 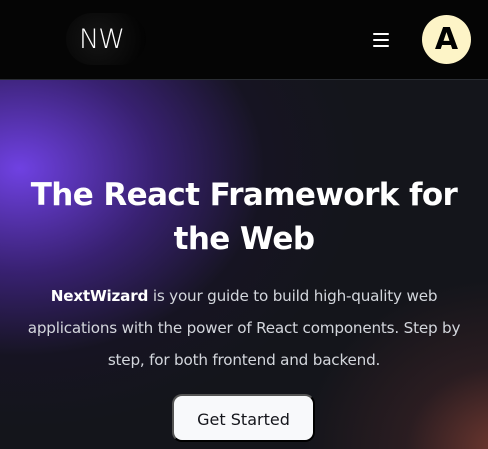 What do you see at coordinates (243, 418) in the screenshot?
I see `get-started-button: Get Started` at bounding box center [243, 418].